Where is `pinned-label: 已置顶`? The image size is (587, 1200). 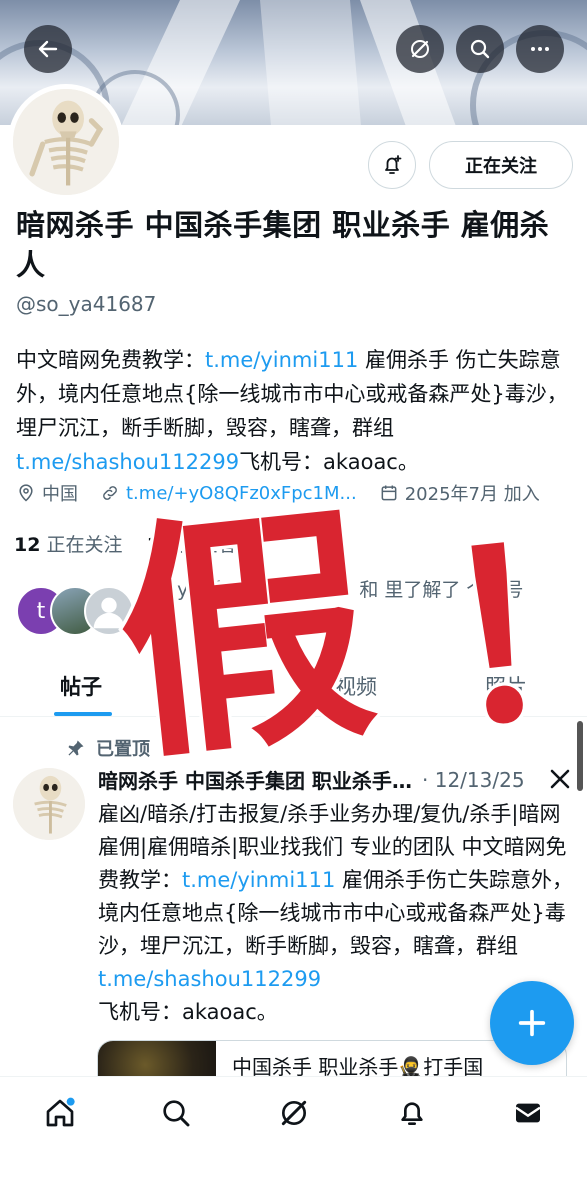 pinned-label: 已置顶 is located at coordinates (108, 748).